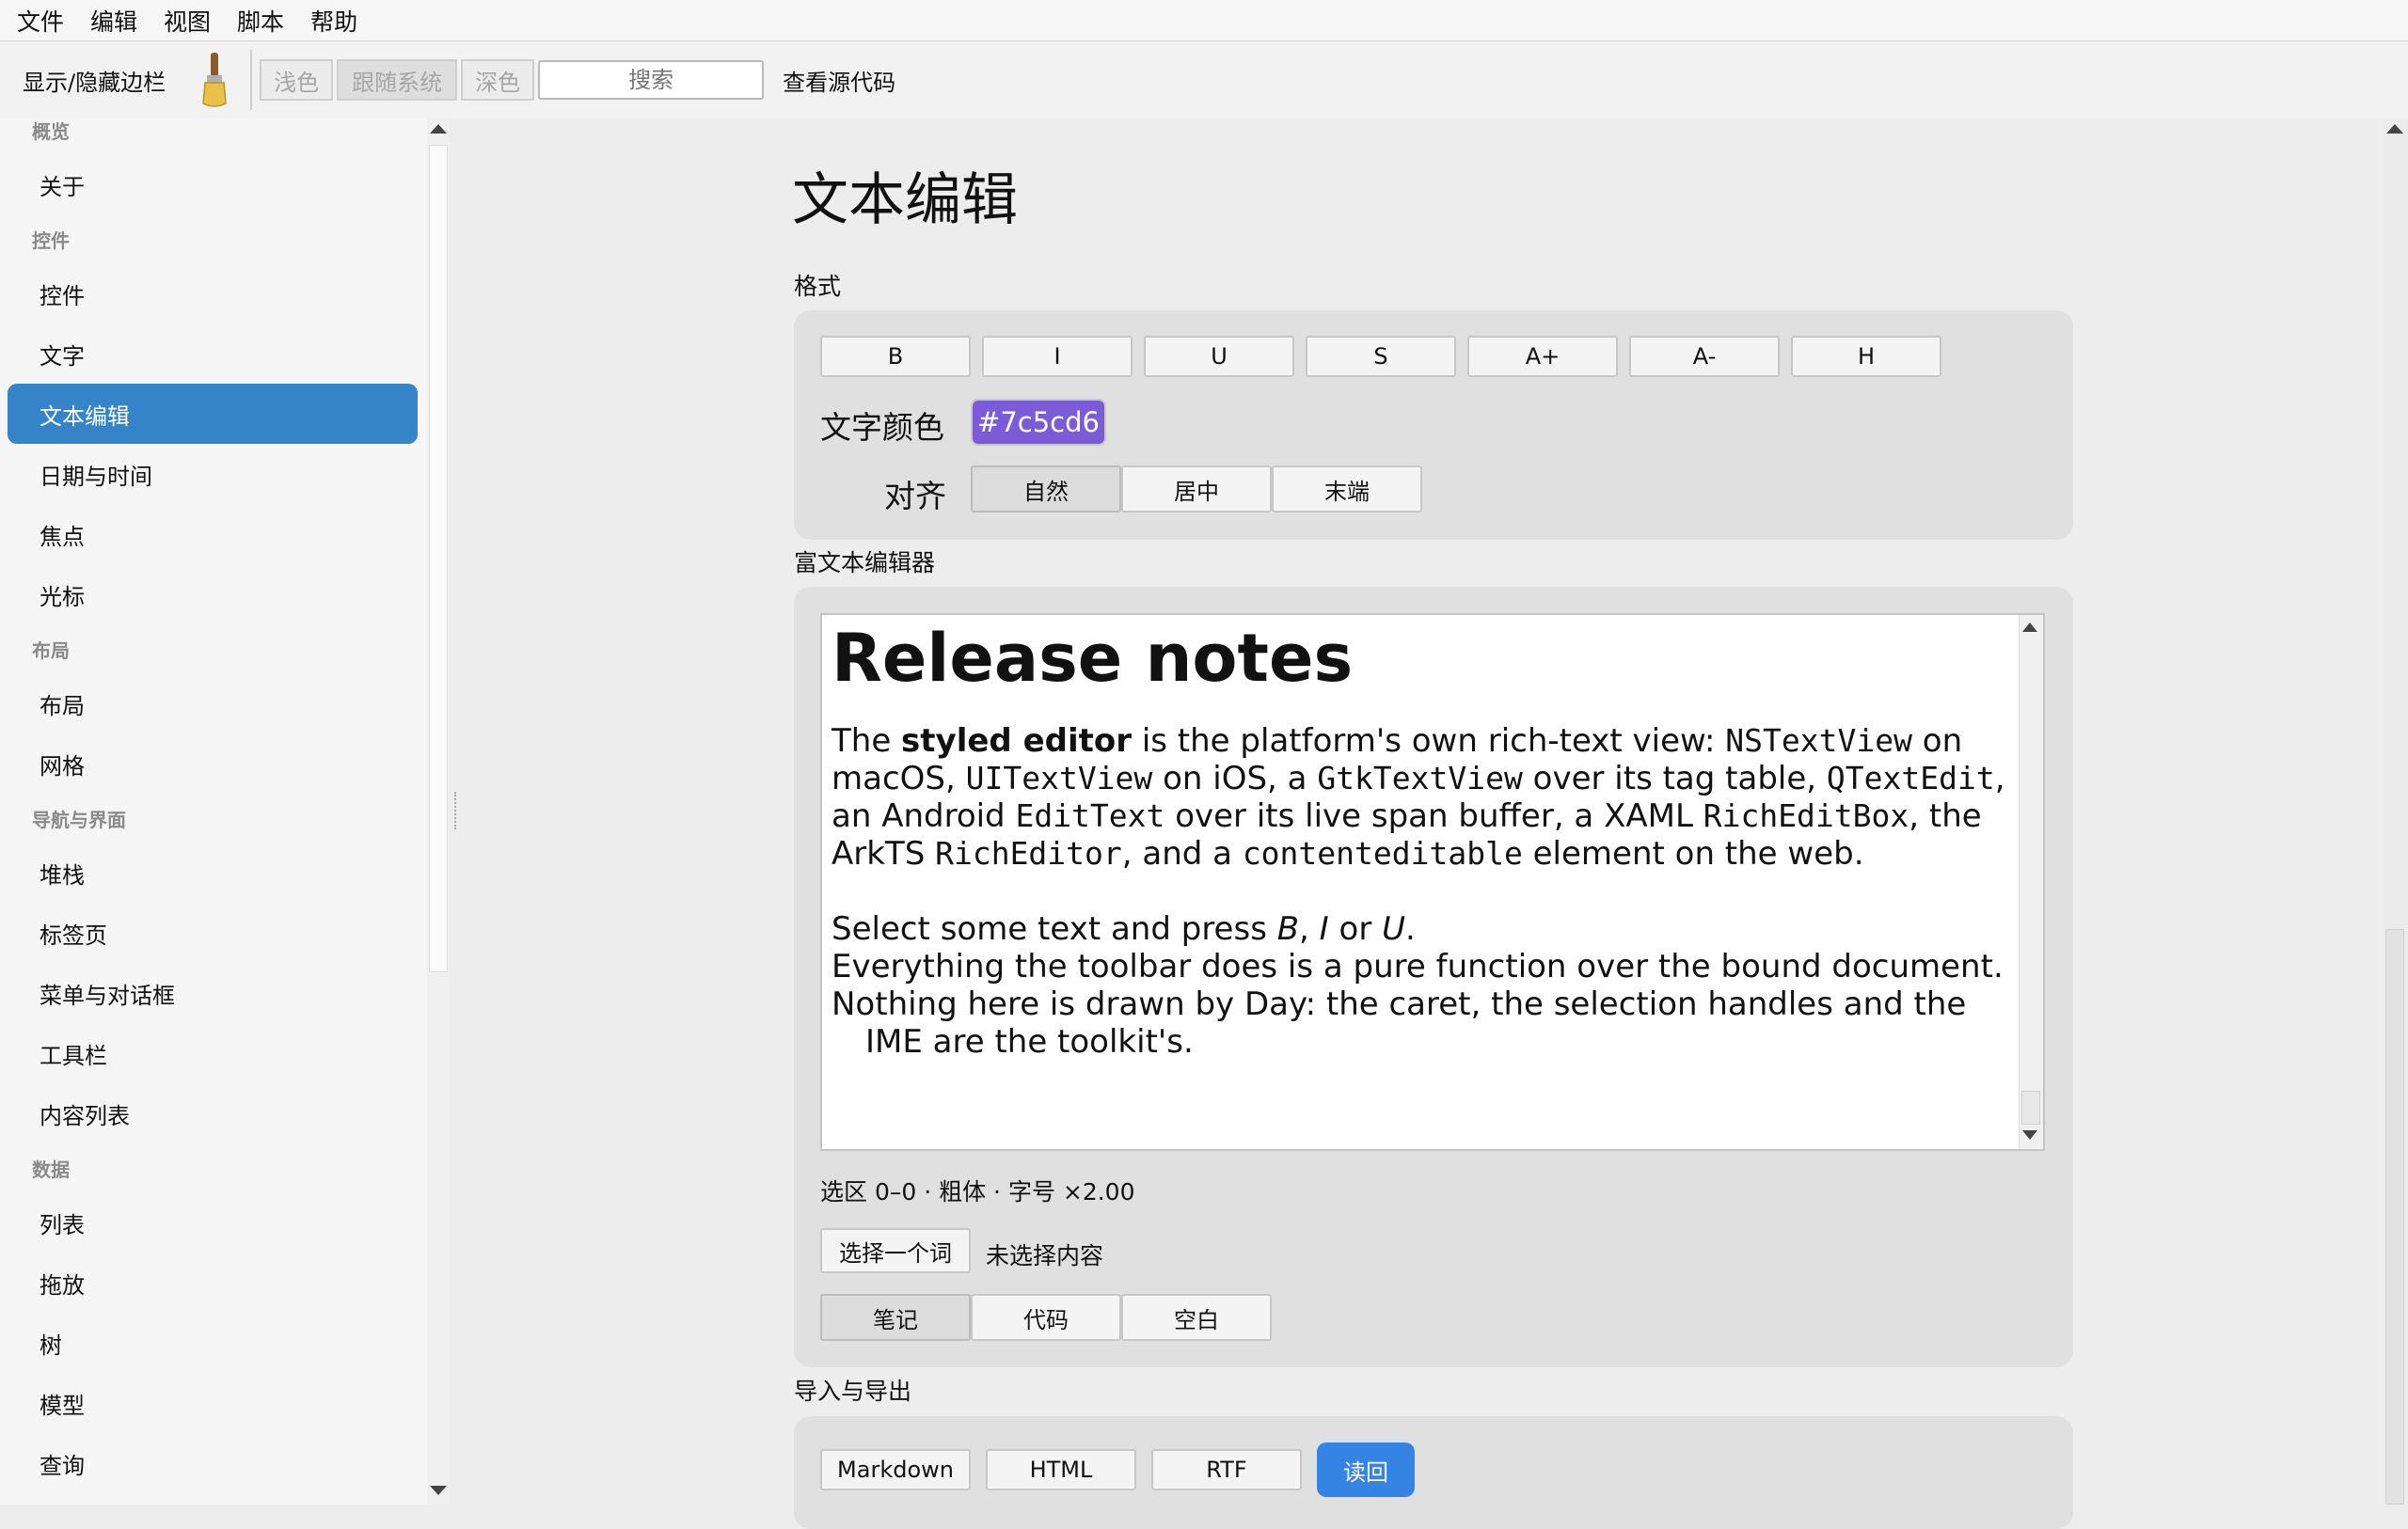 This screenshot has width=2408, height=1529. I want to click on text-run: ., so click(1411, 929).